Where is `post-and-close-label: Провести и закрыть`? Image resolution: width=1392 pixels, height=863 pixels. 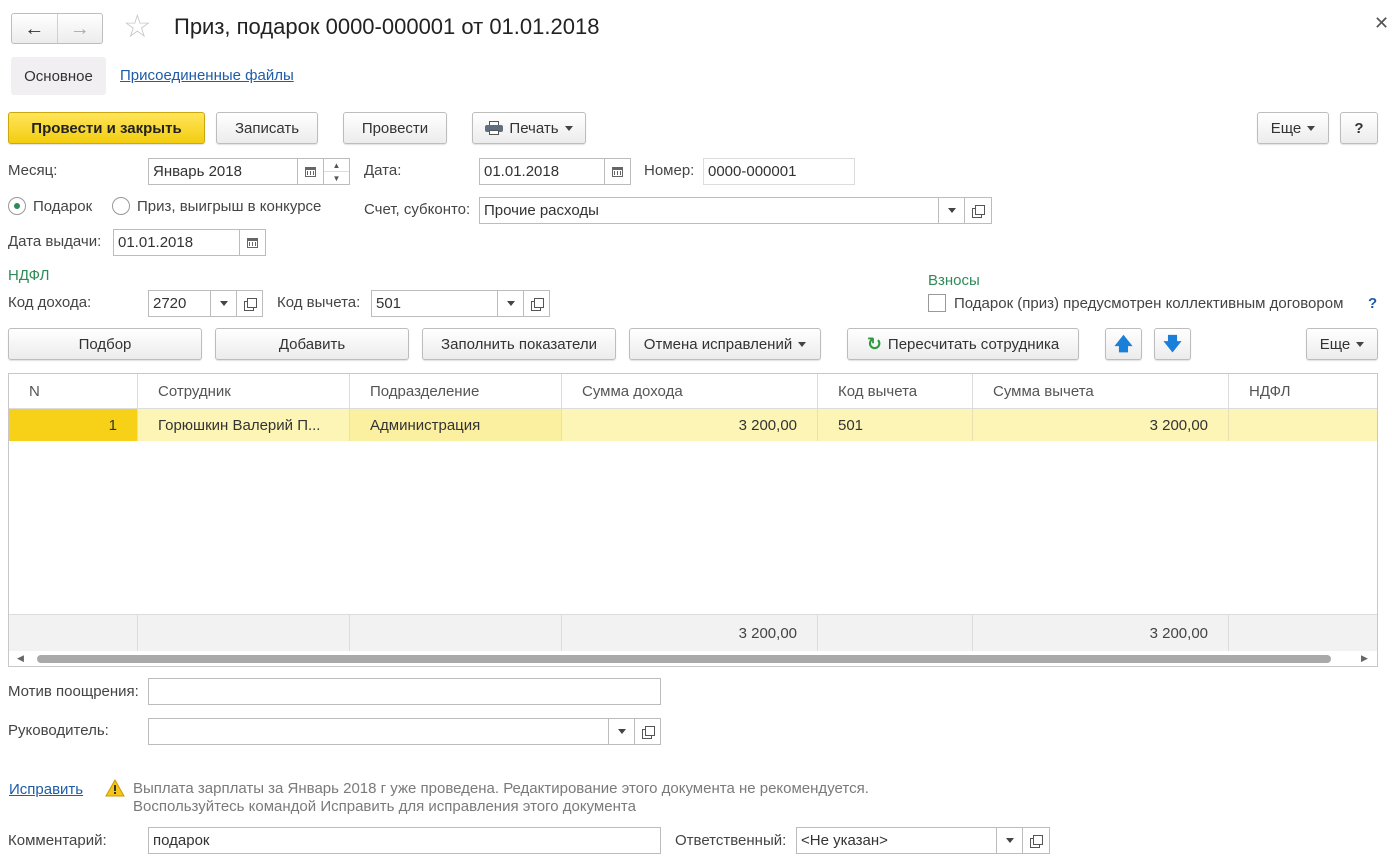
post-and-close-label: Провести и закрыть is located at coordinates (106, 128).